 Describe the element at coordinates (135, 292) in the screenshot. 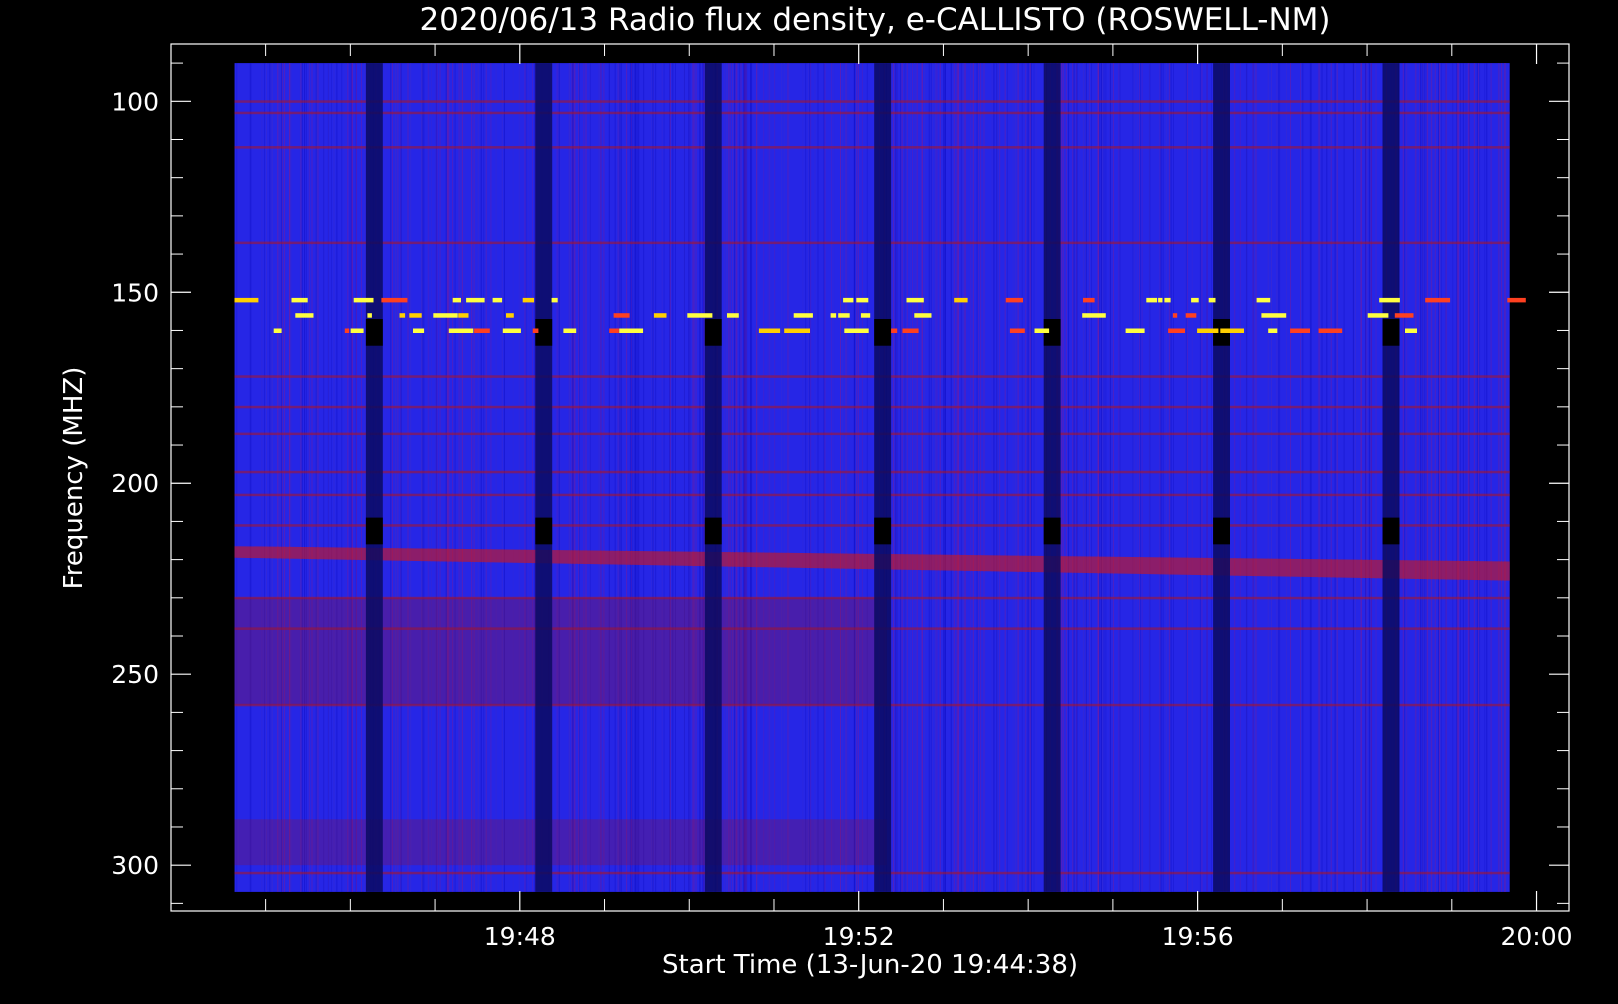

I see `y-tick-label: 150` at that location.